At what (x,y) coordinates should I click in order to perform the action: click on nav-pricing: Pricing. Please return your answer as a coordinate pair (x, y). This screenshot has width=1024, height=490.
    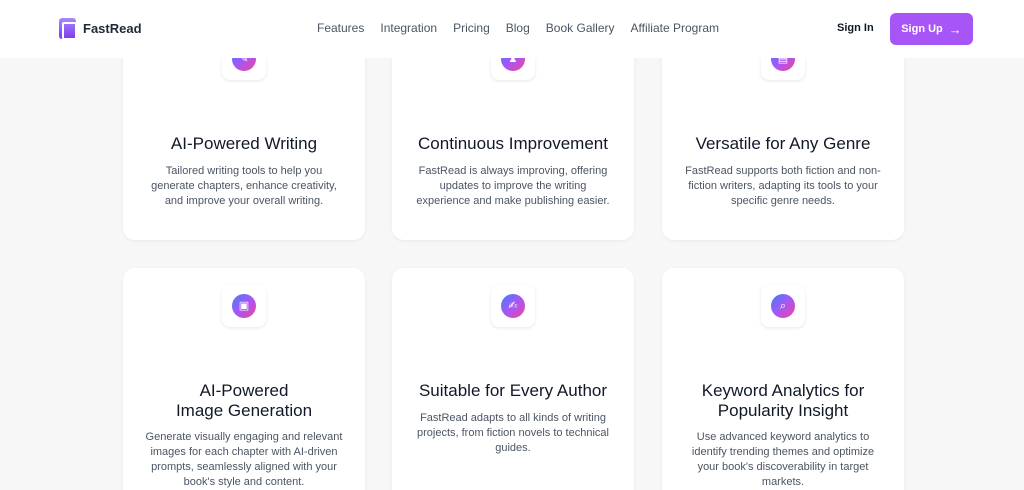
    Looking at the image, I should click on (471, 28).